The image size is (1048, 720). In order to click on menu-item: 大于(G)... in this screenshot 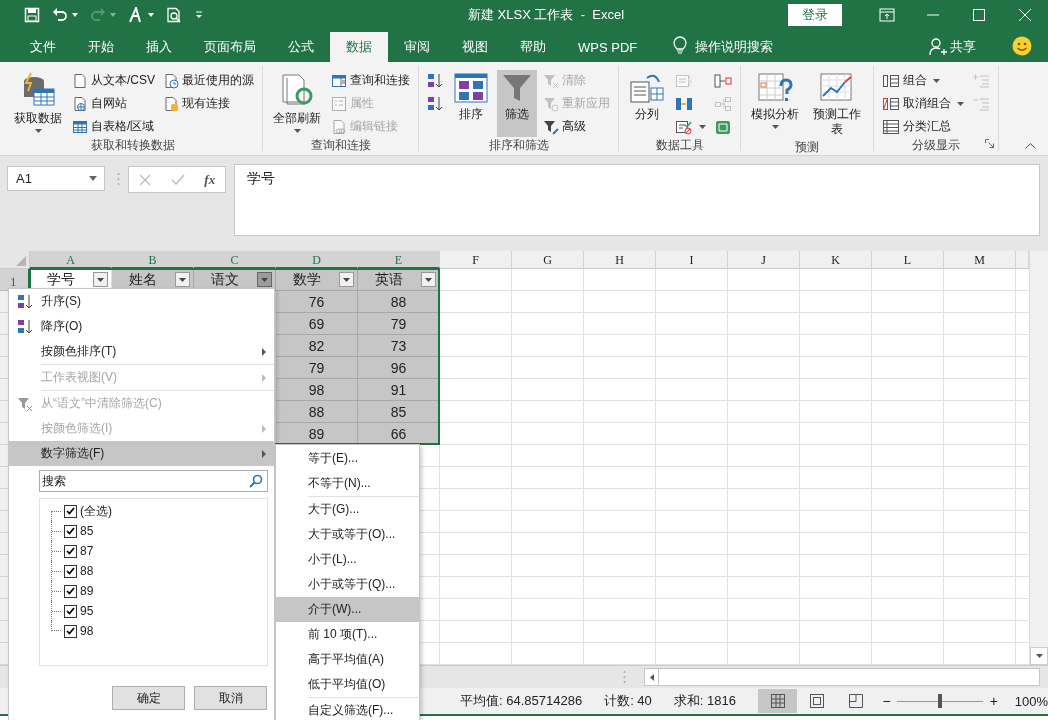, I will do `click(347, 509)`.